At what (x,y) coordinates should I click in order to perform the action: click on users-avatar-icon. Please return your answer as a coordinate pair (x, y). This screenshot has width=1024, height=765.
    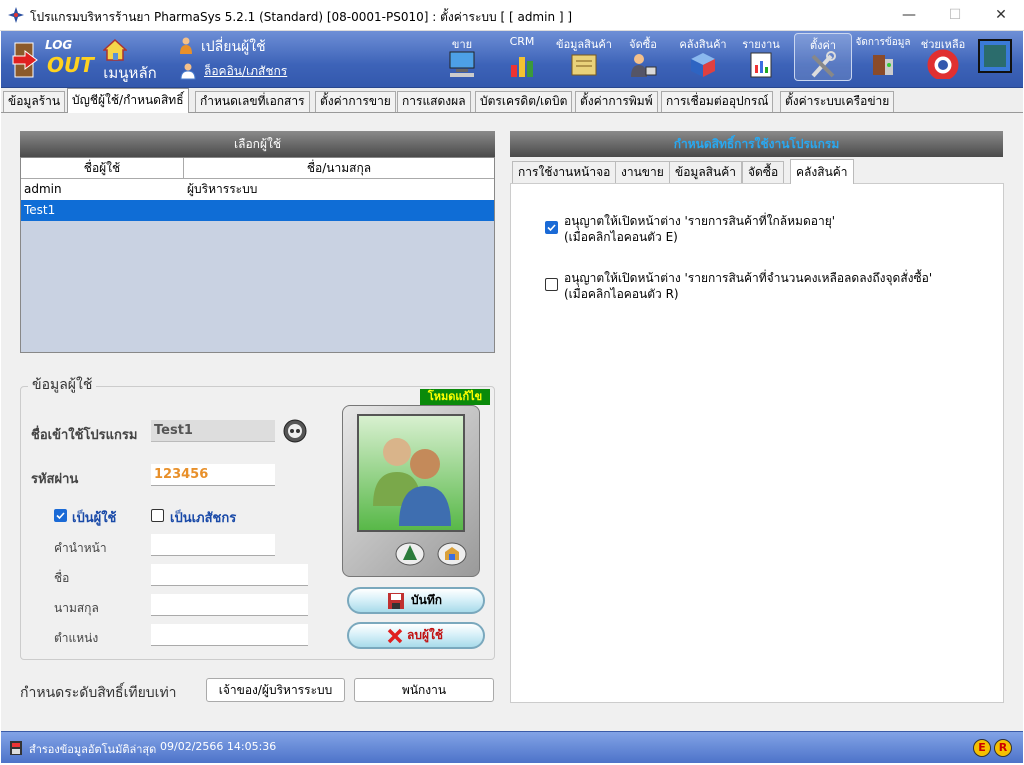
    Looking at the image, I should click on (412, 482).